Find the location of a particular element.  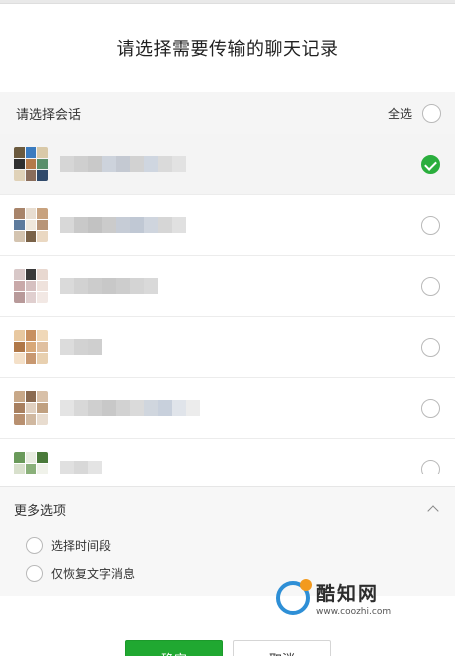

option-label: 选择时间段 is located at coordinates (81, 545).